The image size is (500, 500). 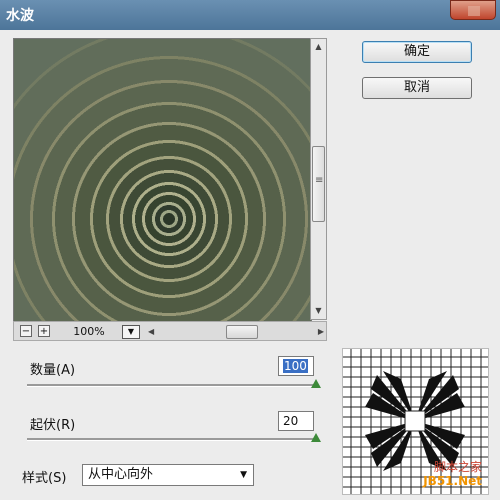 I want to click on zoom-dropdown-icon: ▼, so click(x=131, y=332).